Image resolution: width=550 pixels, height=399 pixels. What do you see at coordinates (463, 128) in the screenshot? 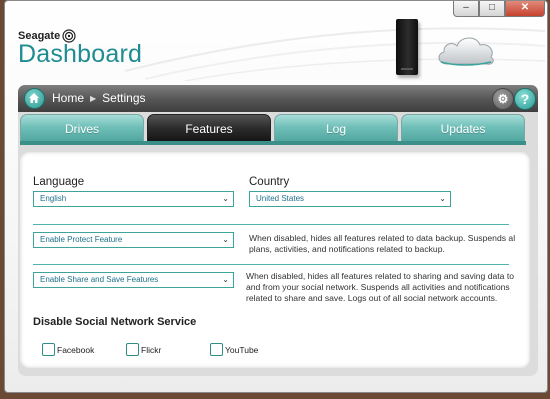
I see `tab-updates: Updates` at bounding box center [463, 128].